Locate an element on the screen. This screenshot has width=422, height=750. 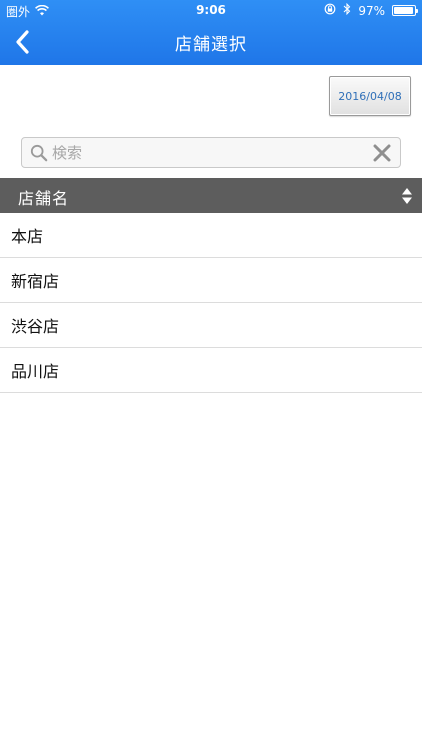
app-header: 圏外 9:06 97% 店舗選択 is located at coordinates (211, 32).